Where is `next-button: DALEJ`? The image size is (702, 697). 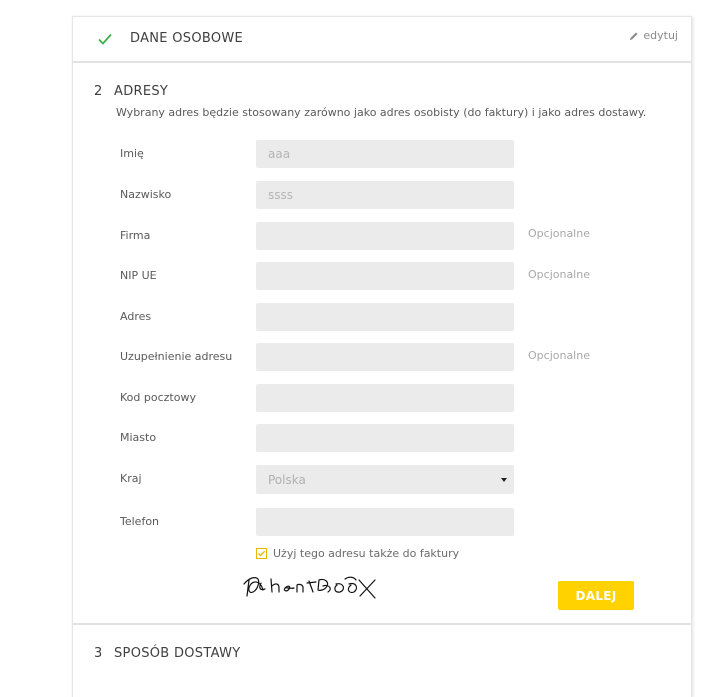
next-button: DALEJ is located at coordinates (596, 595).